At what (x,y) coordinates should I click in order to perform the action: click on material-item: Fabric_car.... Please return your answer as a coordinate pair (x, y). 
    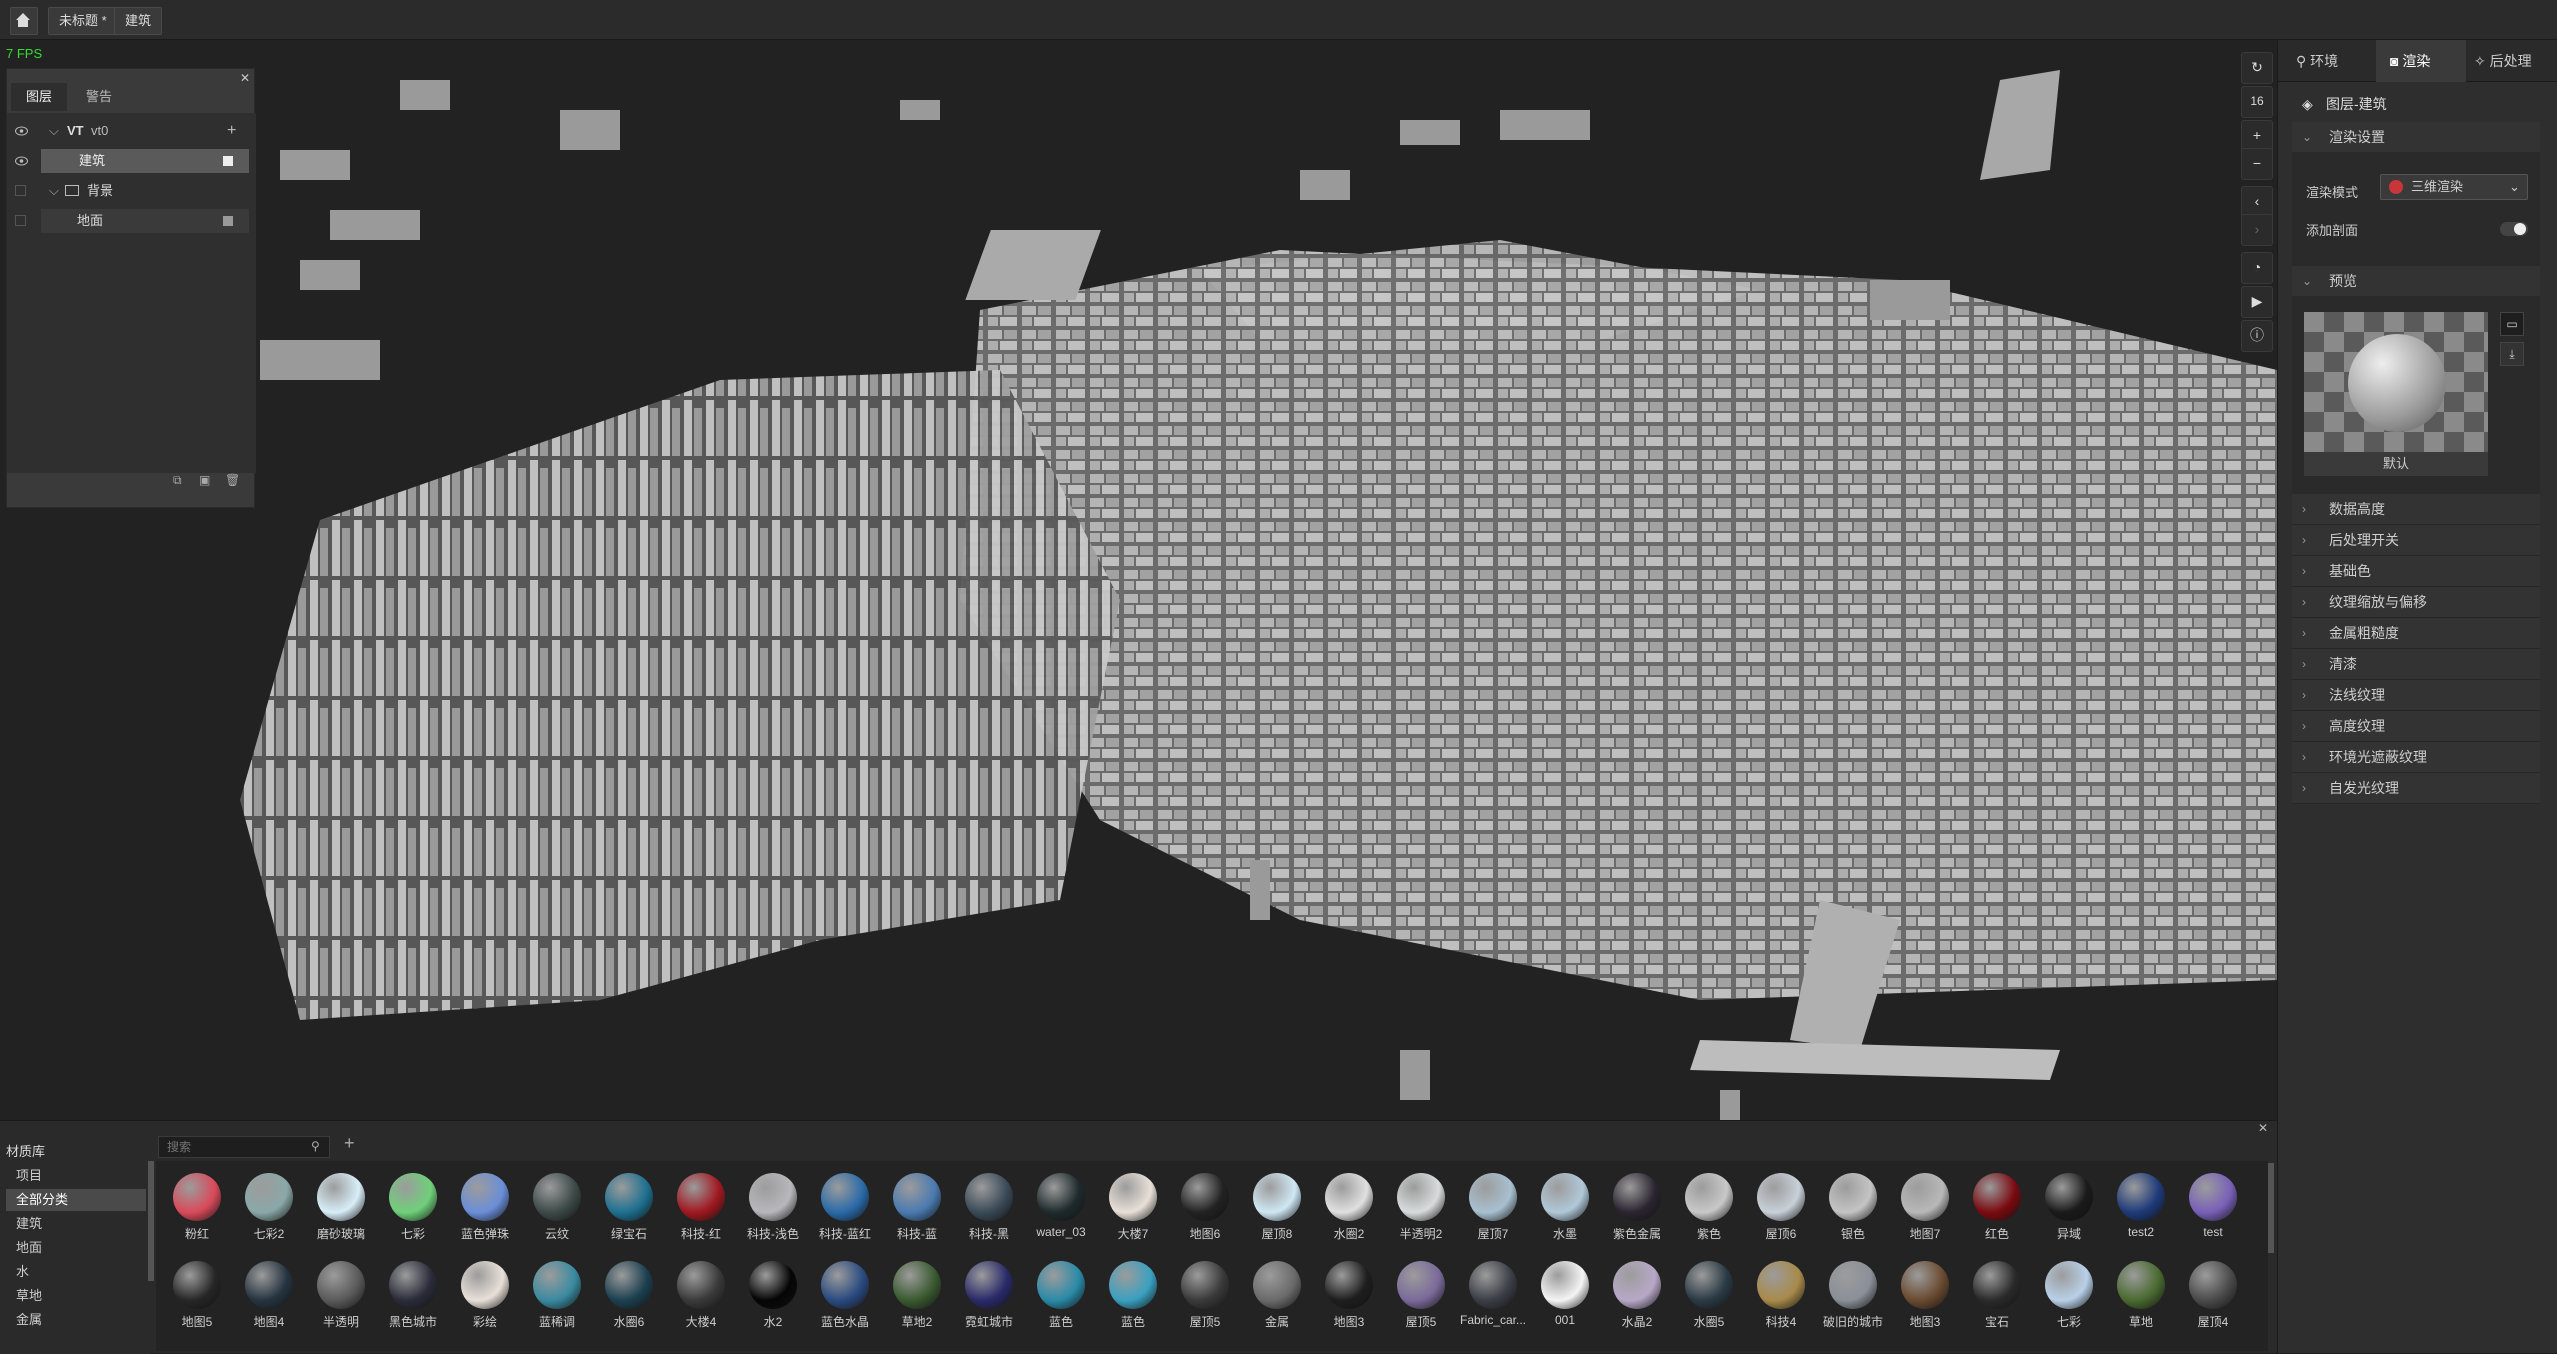
    Looking at the image, I should click on (1493, 1295).